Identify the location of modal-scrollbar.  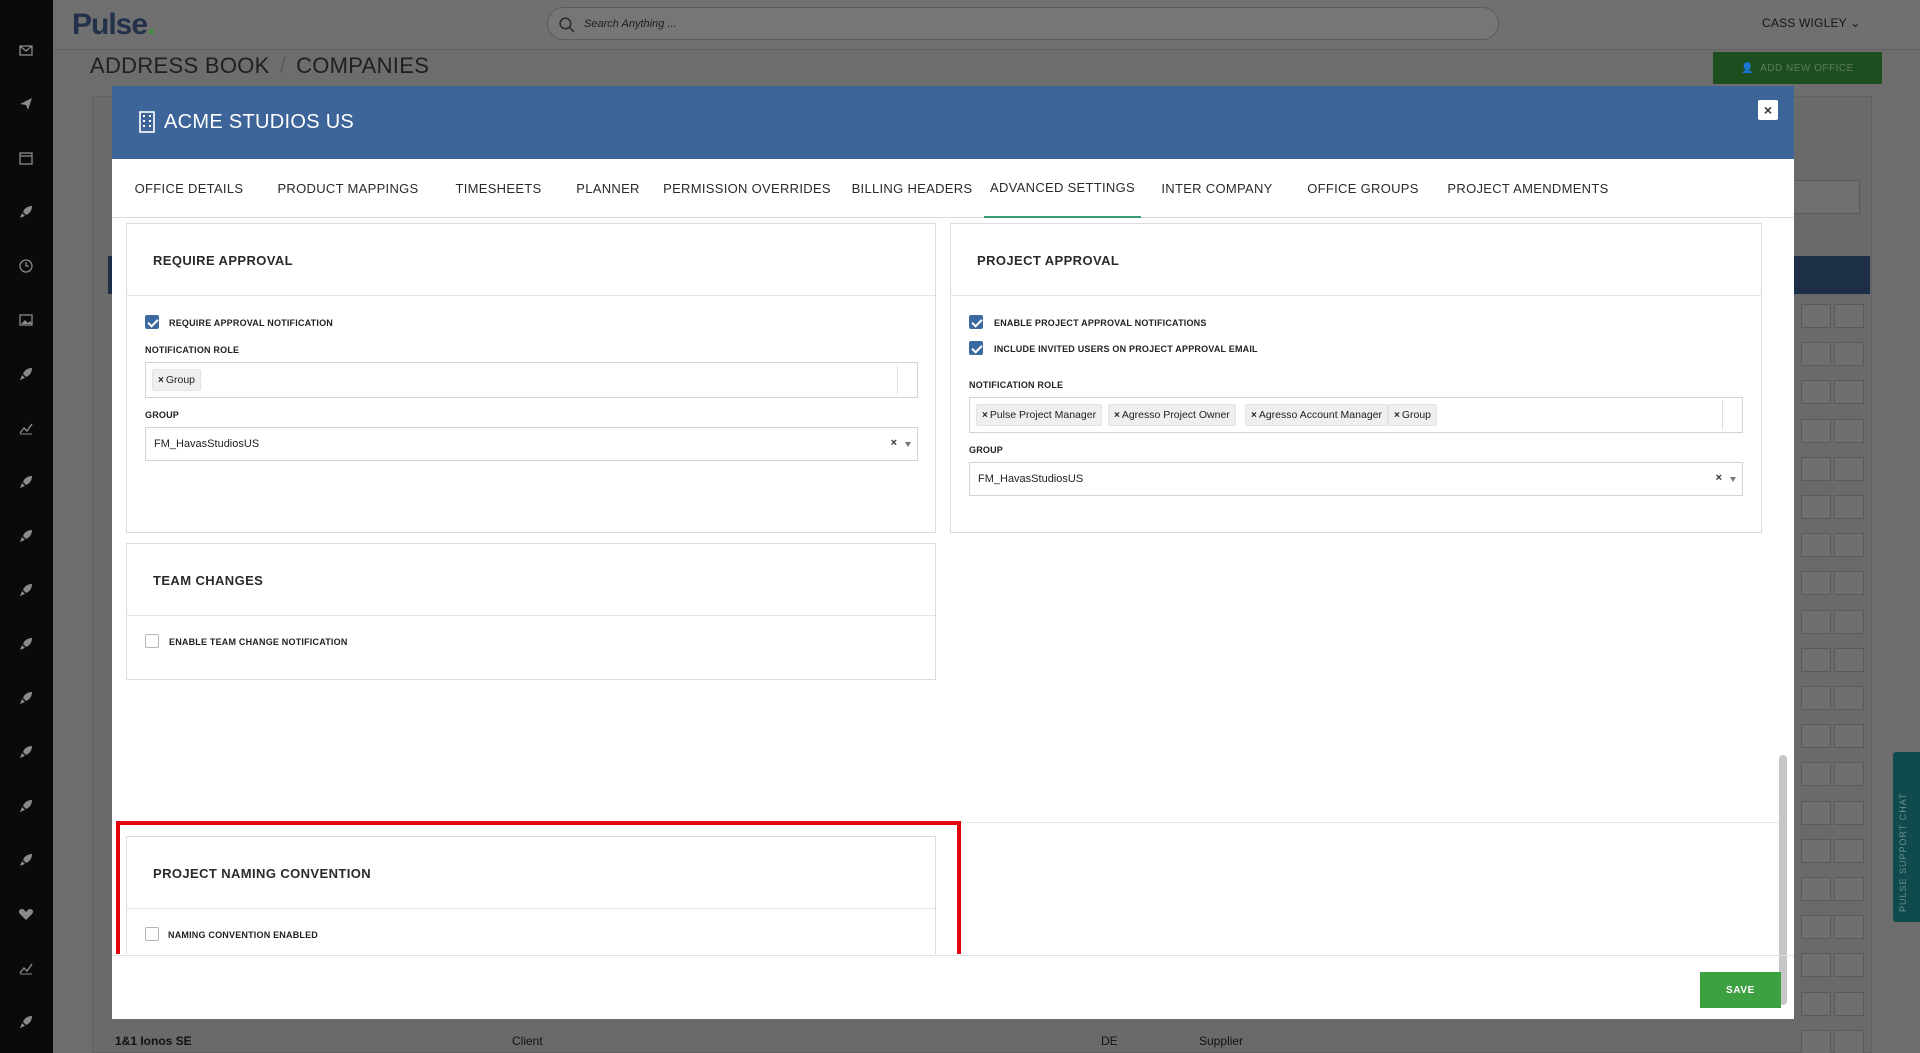
(1783, 612).